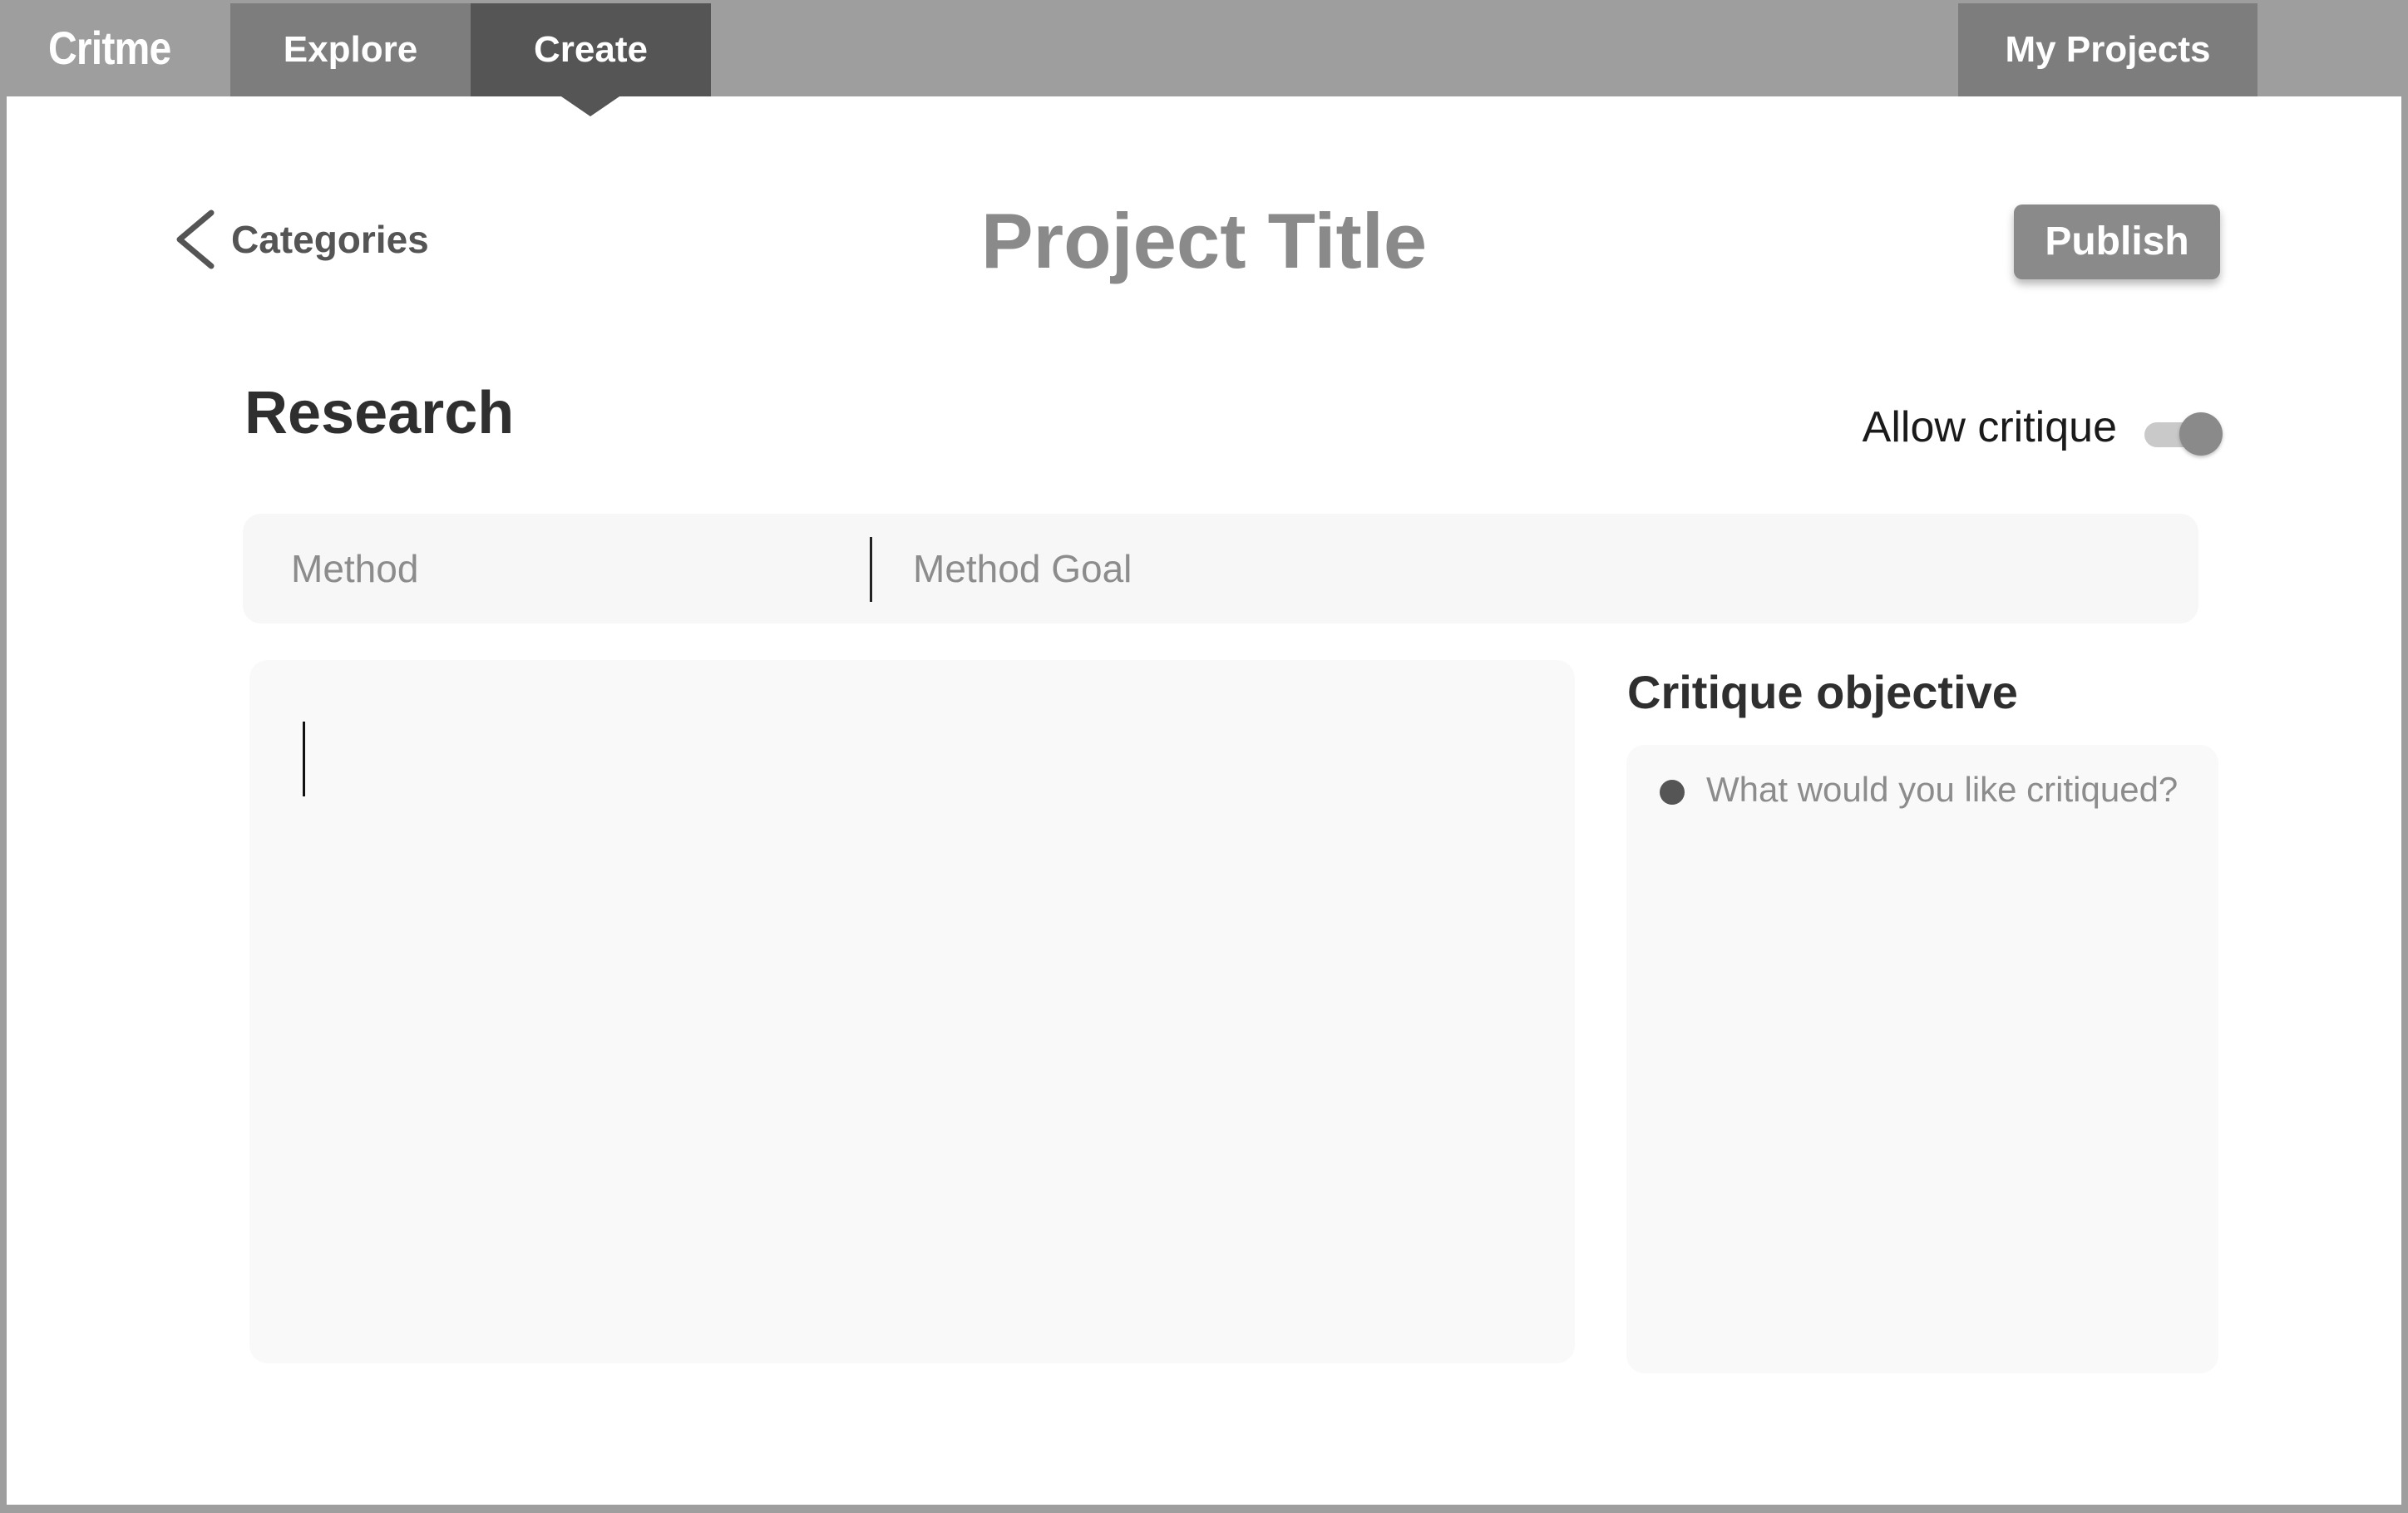 The image size is (2408, 1513). What do you see at coordinates (110, 48) in the screenshot?
I see `app-logo: Critme` at bounding box center [110, 48].